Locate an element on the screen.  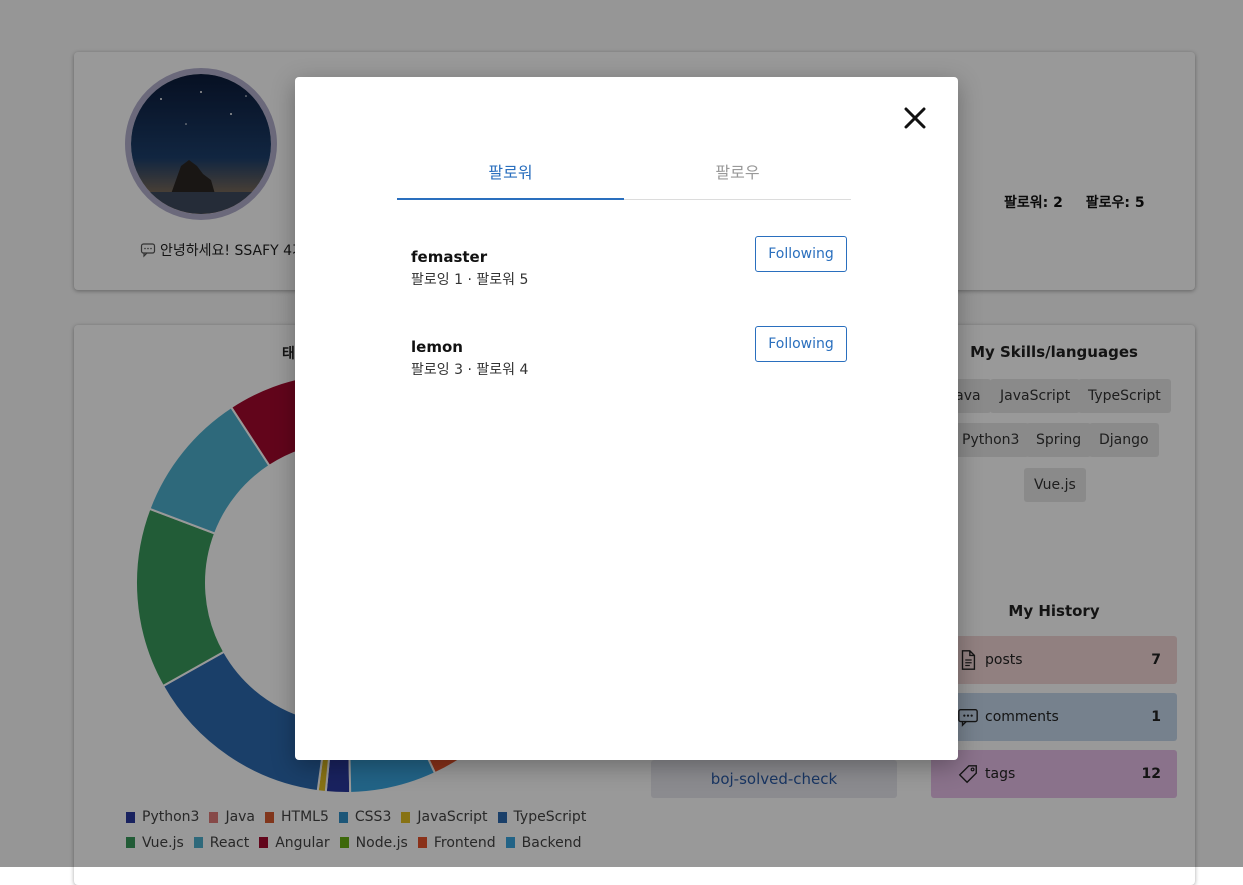
user-stats: 팔로잉 1 · 팔로워 5 is located at coordinates (470, 280).